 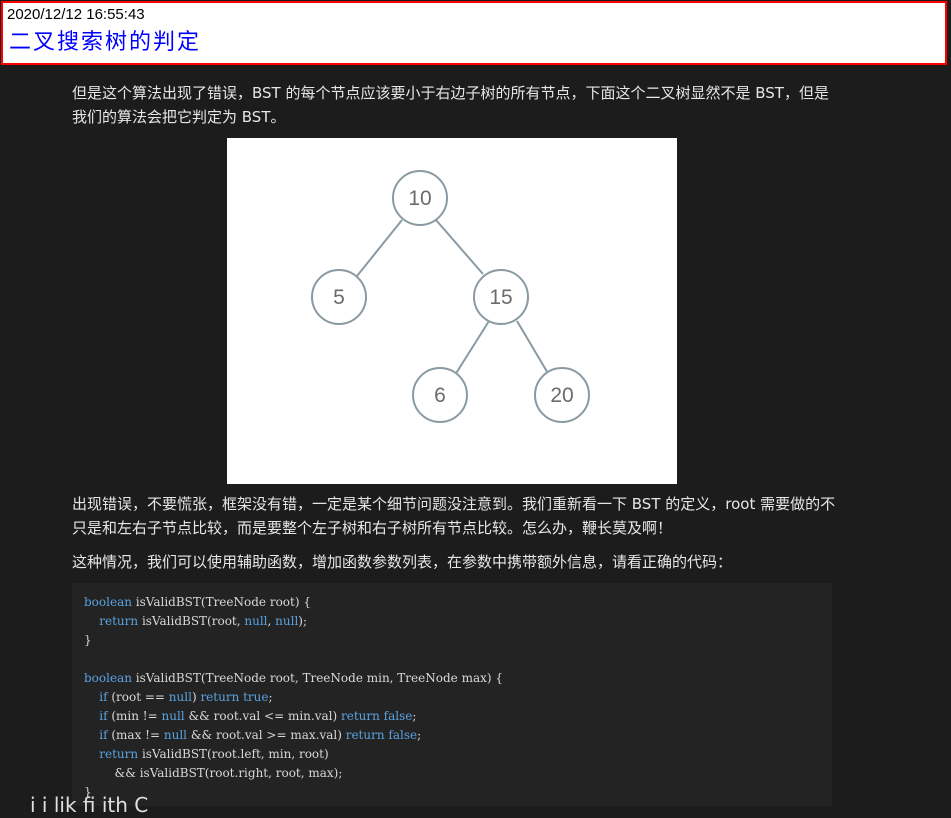 I want to click on code-text: ,, so click(x=271, y=621).